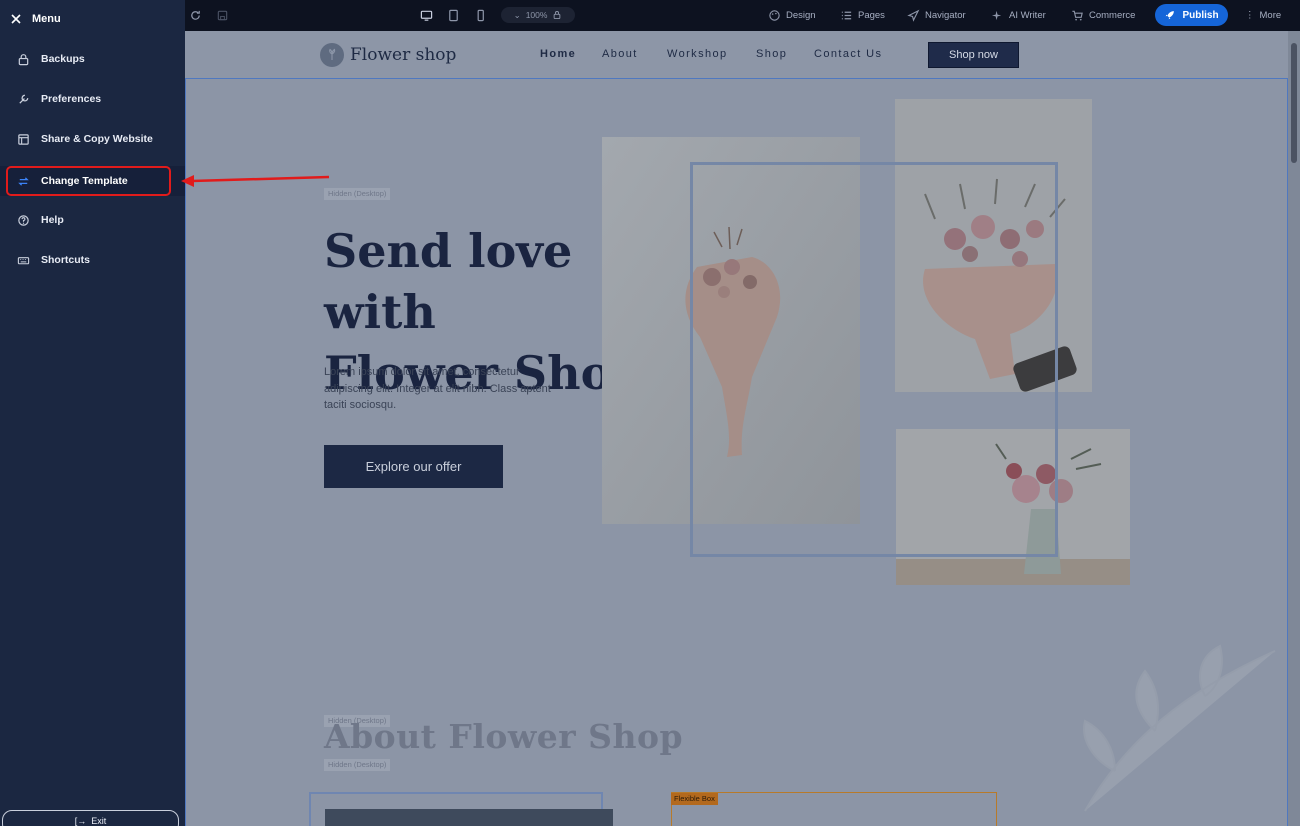 The width and height of the screenshot is (1300, 826). Describe the element at coordinates (23, 220) in the screenshot. I see `help-circle-icon` at that location.